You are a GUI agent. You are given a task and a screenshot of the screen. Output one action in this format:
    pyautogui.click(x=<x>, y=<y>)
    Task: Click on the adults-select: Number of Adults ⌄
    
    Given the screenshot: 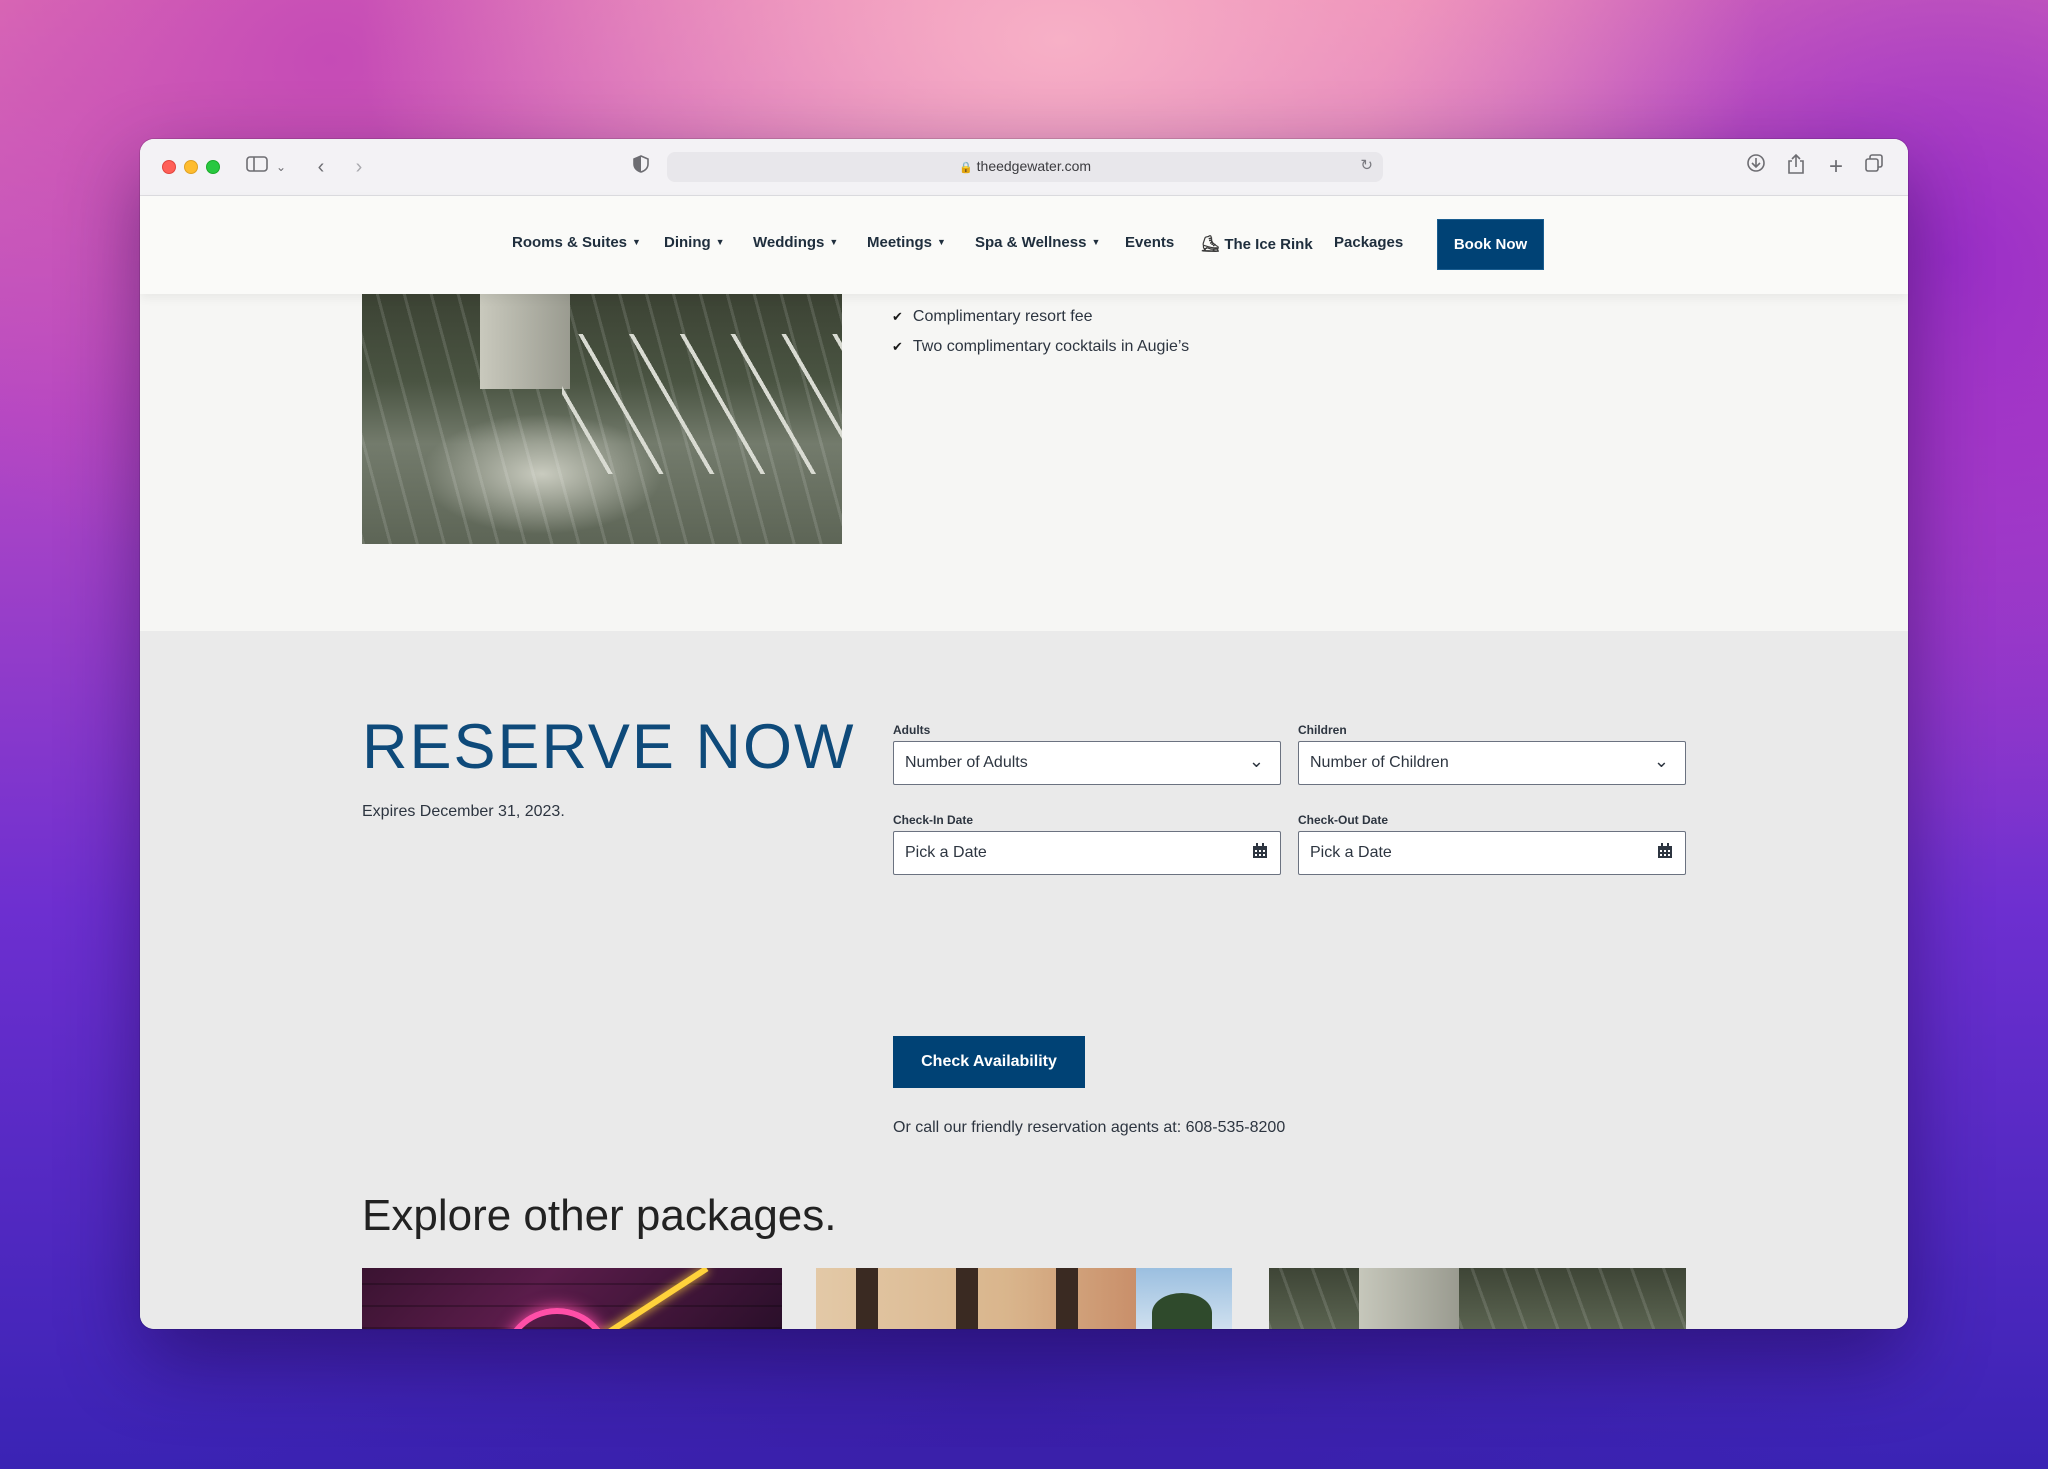 What is the action you would take?
    pyautogui.click(x=1087, y=763)
    